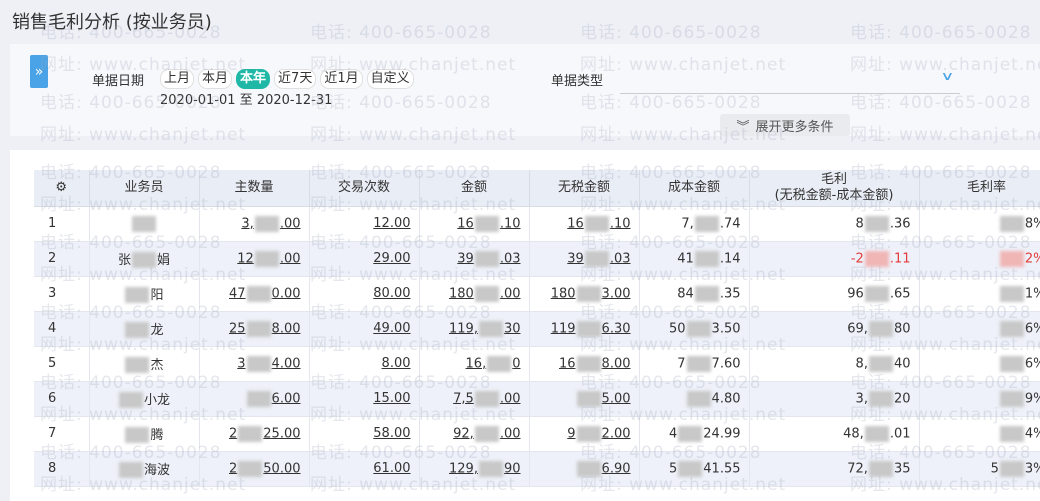  What do you see at coordinates (254, 399) in the screenshot?
I see `cell-quantity: 6.00` at bounding box center [254, 399].